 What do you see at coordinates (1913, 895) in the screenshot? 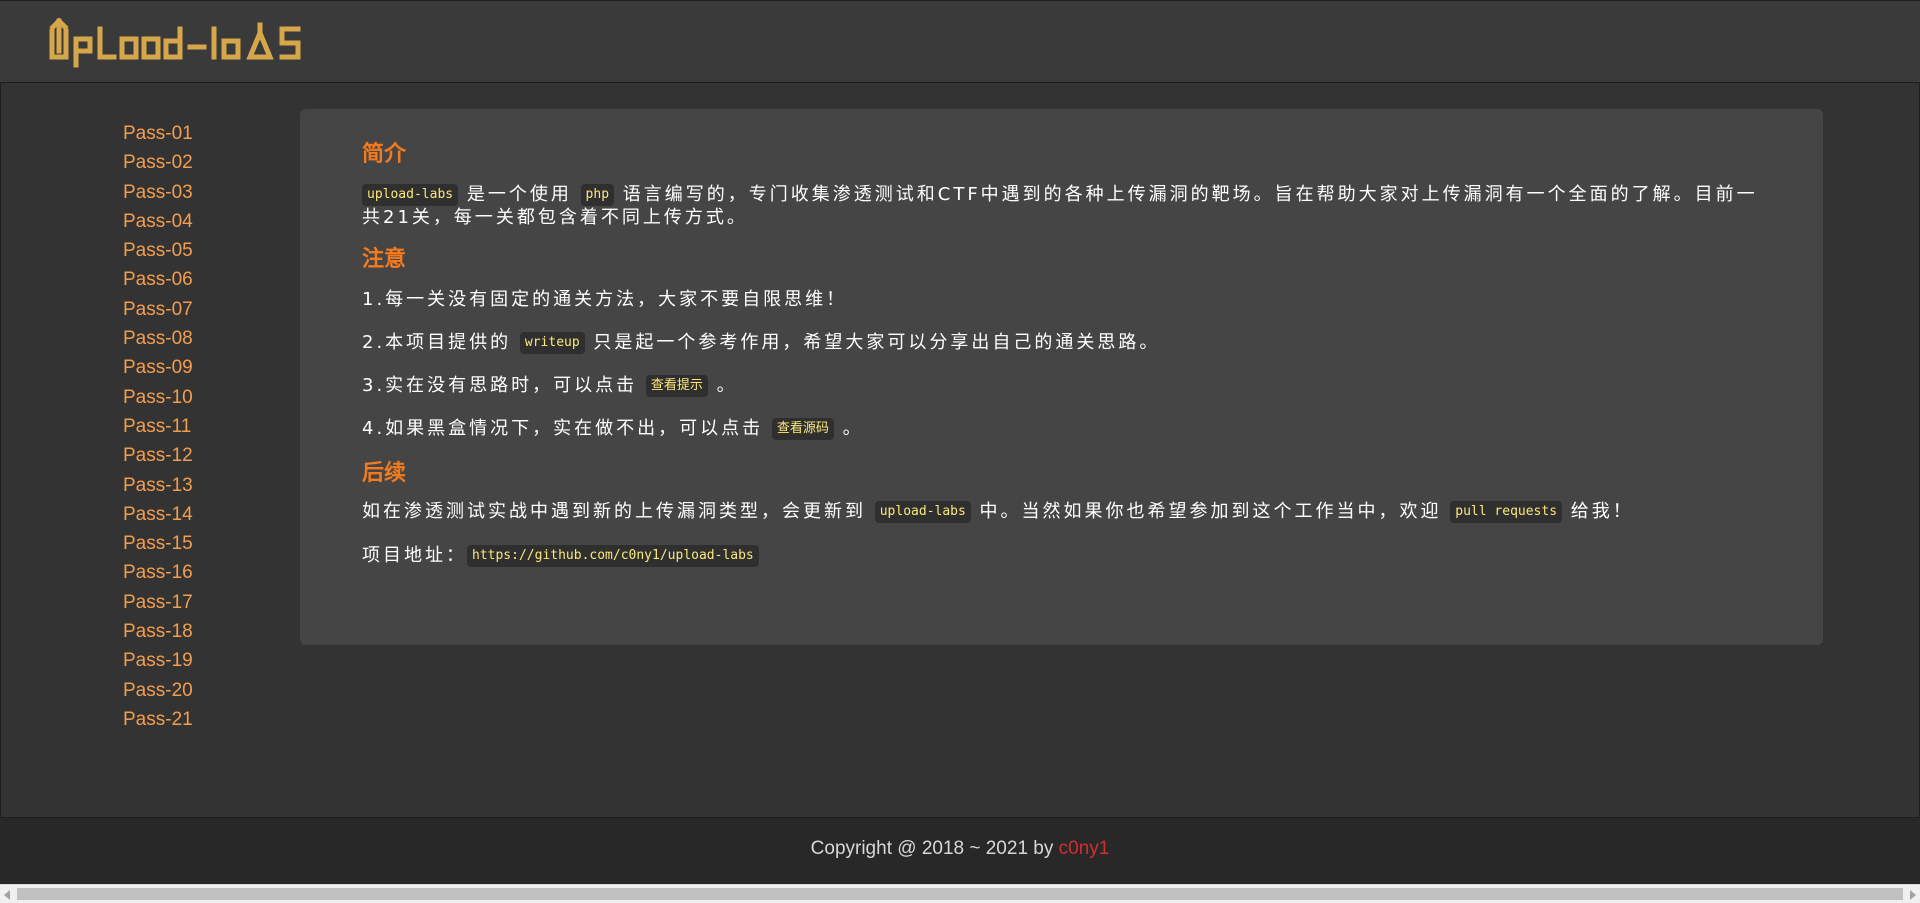
I see `scroll-right-arrow-icon` at bounding box center [1913, 895].